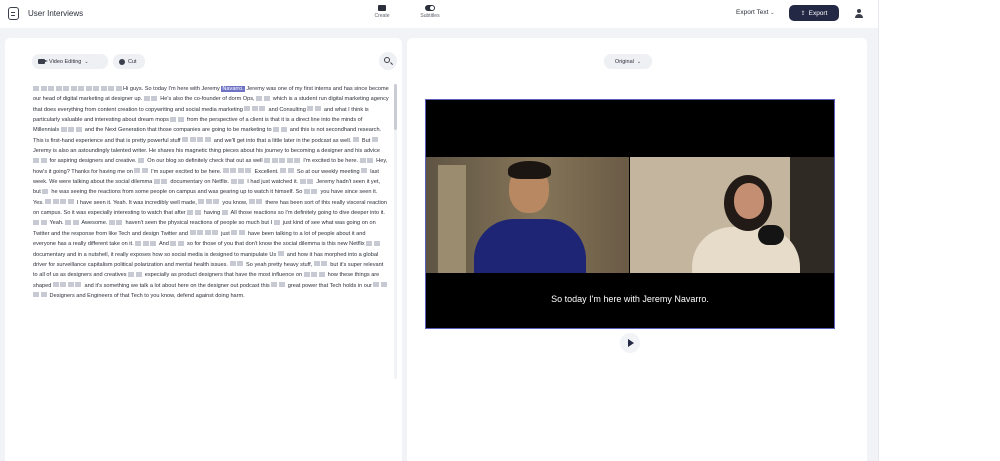  I want to click on transcript-segment: But, so click(366, 141).